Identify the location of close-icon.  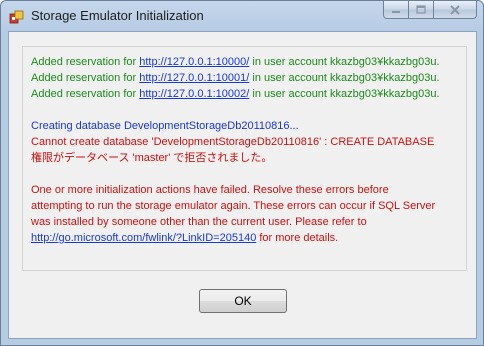
(455, 9).